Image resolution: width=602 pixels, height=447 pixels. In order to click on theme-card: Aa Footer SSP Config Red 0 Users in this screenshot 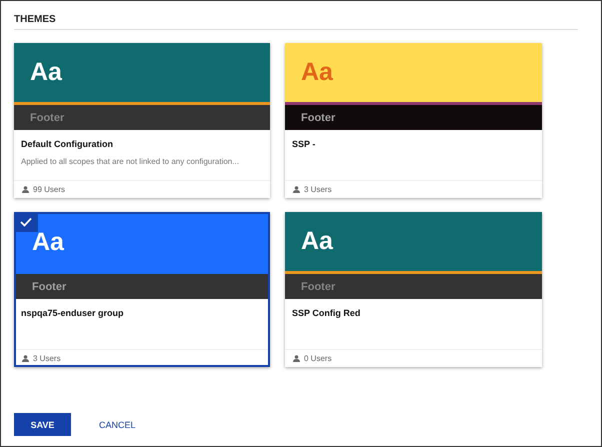, I will do `click(413, 289)`.